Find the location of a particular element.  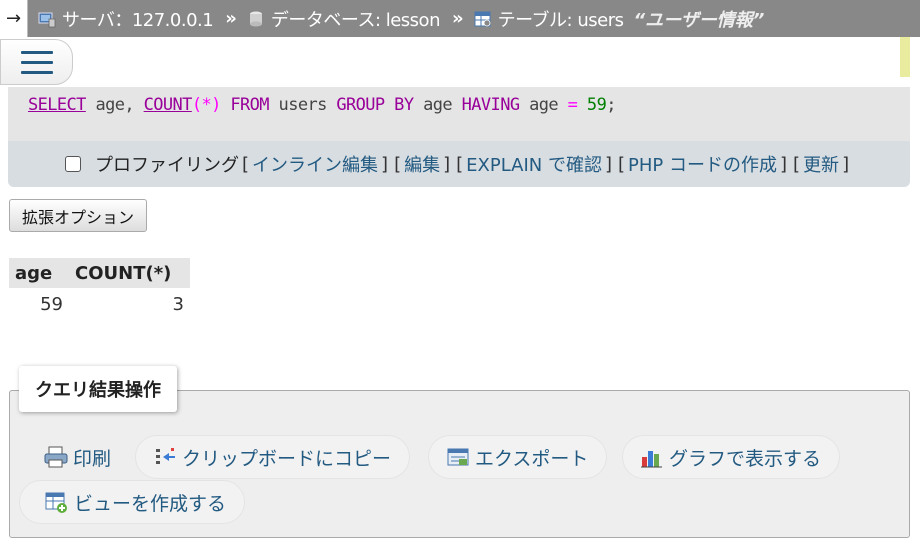

results-table: age COUNT(*) 59 3 is located at coordinates (99, 289).